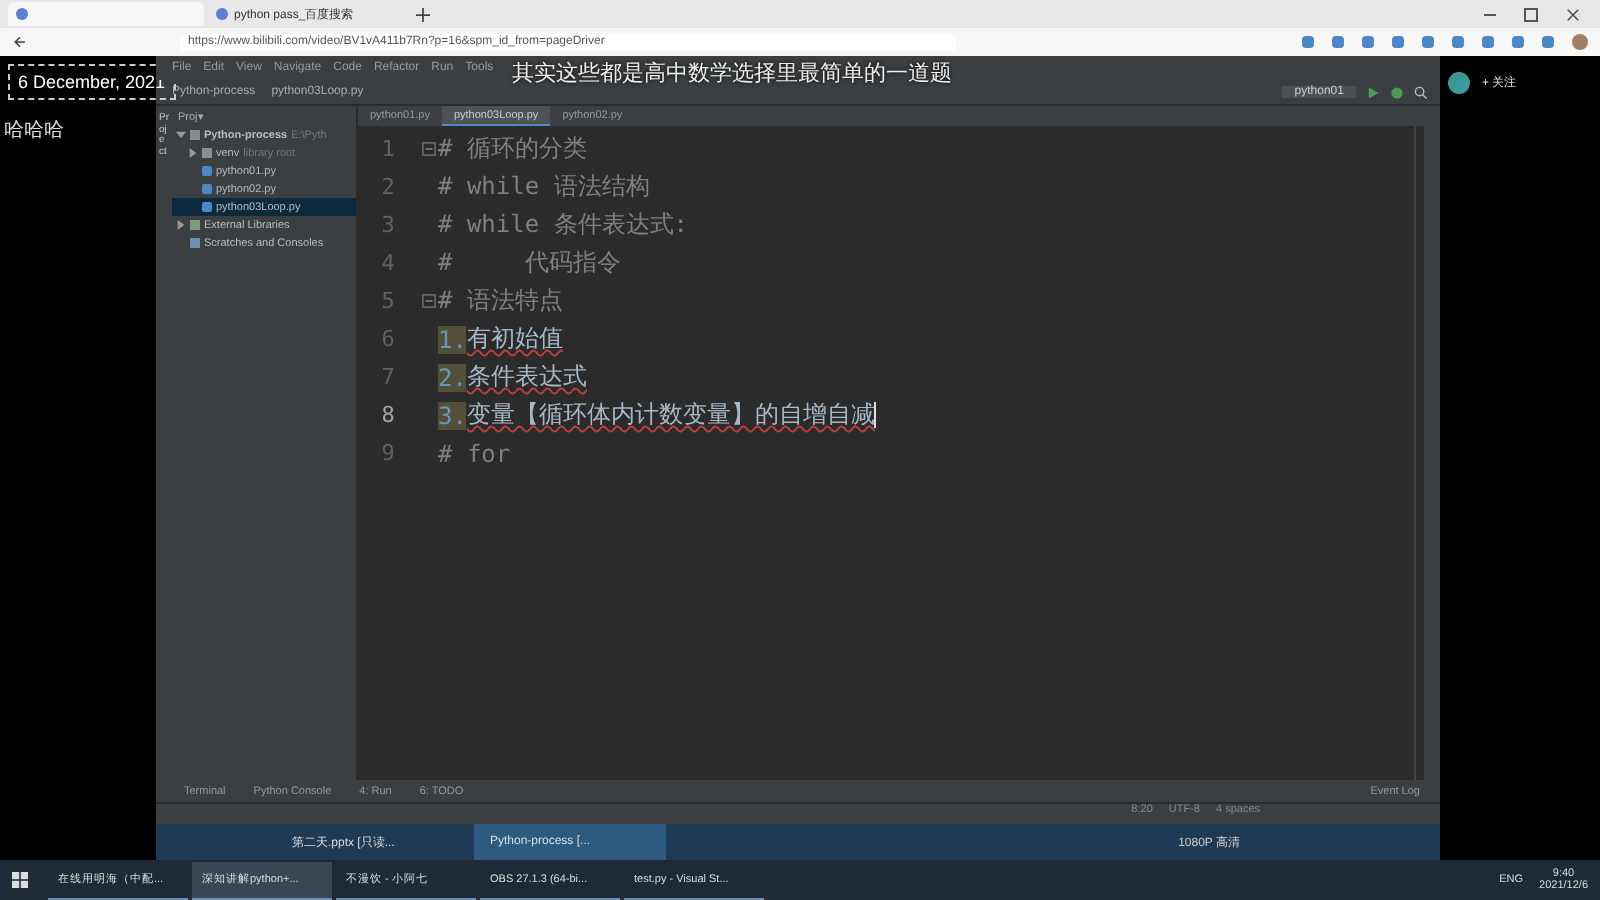 Image resolution: width=1600 pixels, height=900 pixels. Describe the element at coordinates (34, 131) in the screenshot. I see `chat-text: 哈哈哈` at that location.